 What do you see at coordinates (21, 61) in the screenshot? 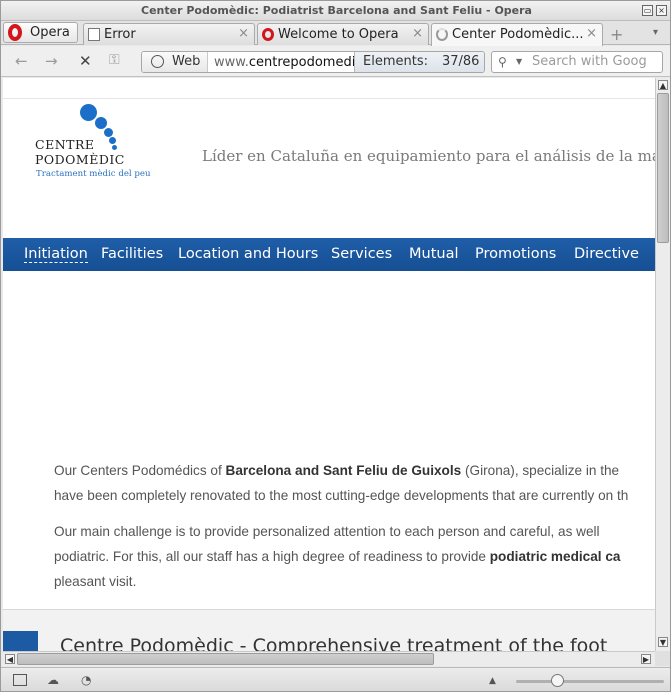
I see `back-arrow-icon: ←` at bounding box center [21, 61].